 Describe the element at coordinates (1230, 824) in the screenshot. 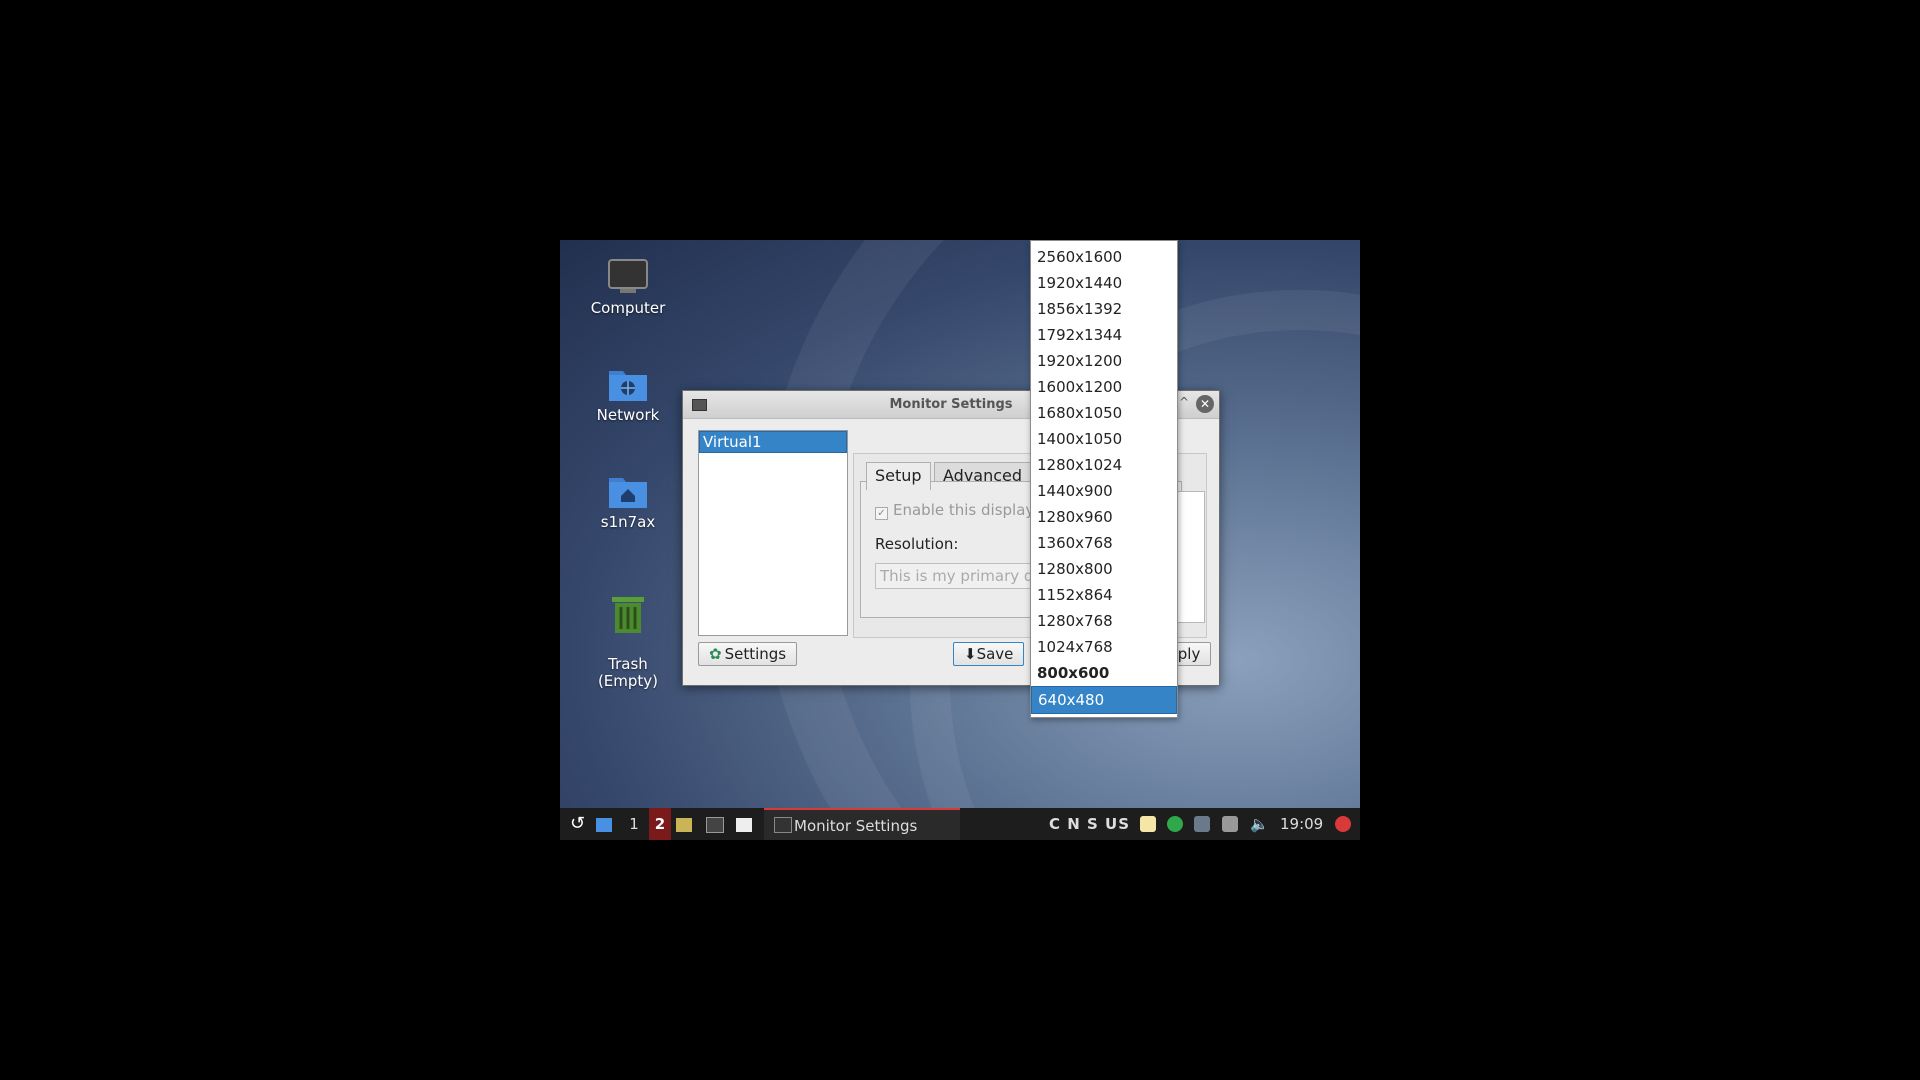

I see `battery-icon` at that location.